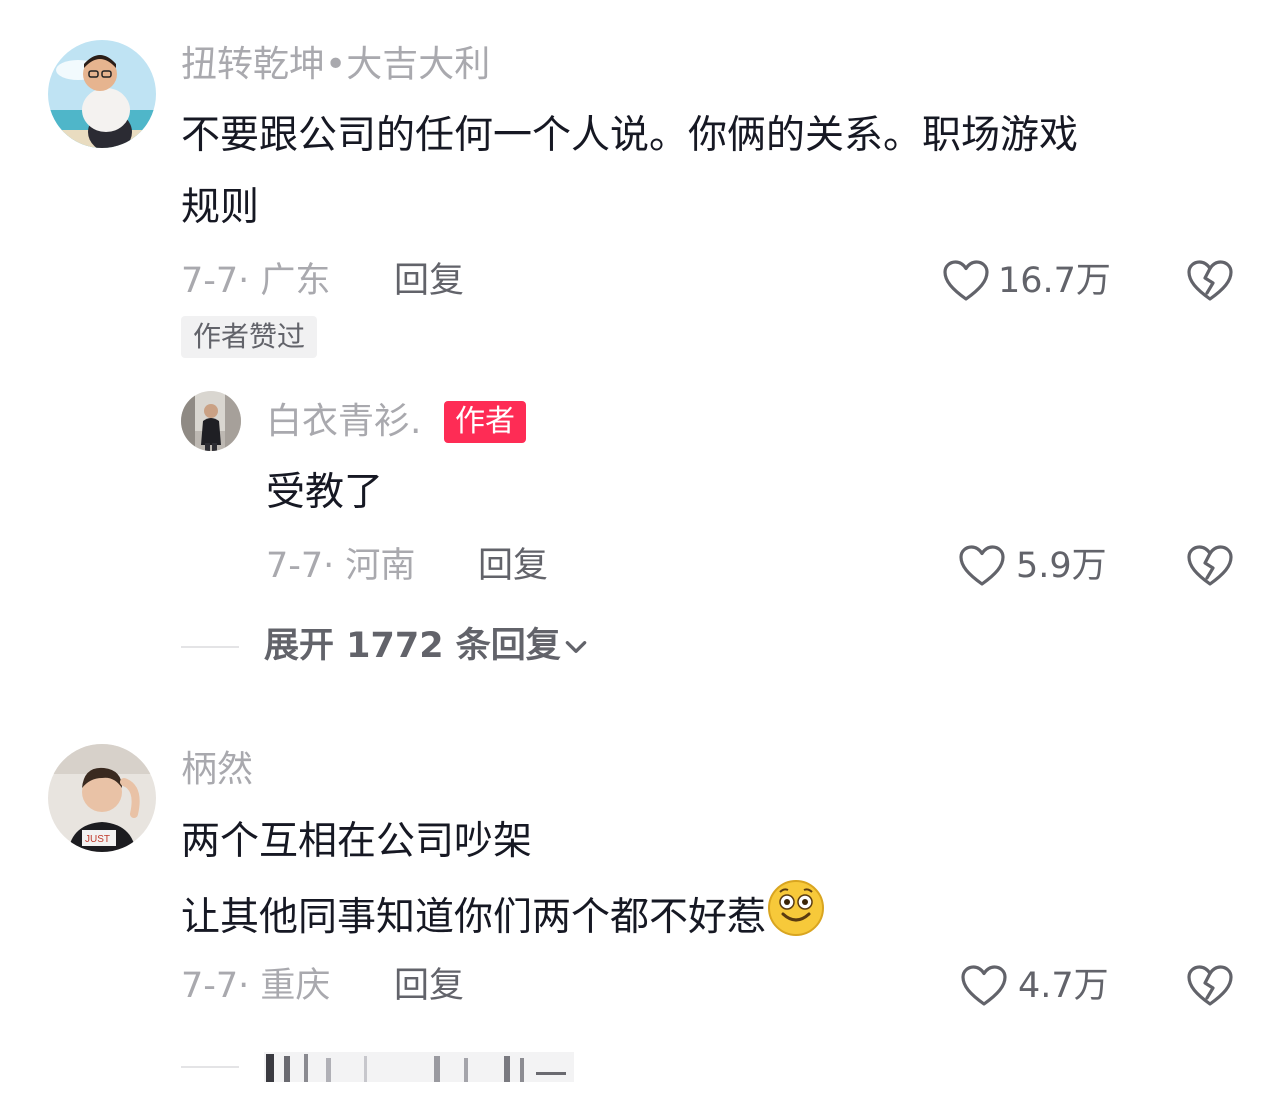  I want to click on chevron-down-icon, so click(576, 647).